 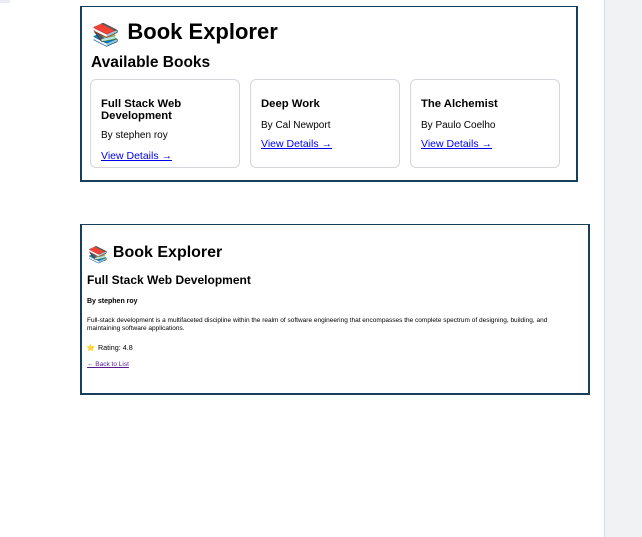 I want to click on book-card-author: By stephen roy, so click(x=134, y=135).